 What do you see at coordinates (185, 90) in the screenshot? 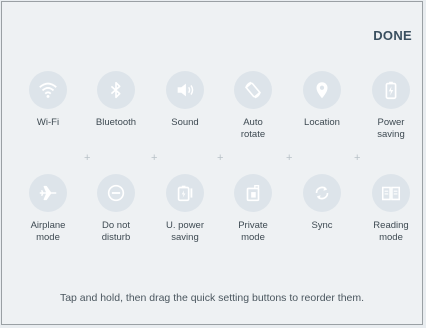
I see `speaker-icon` at bounding box center [185, 90].